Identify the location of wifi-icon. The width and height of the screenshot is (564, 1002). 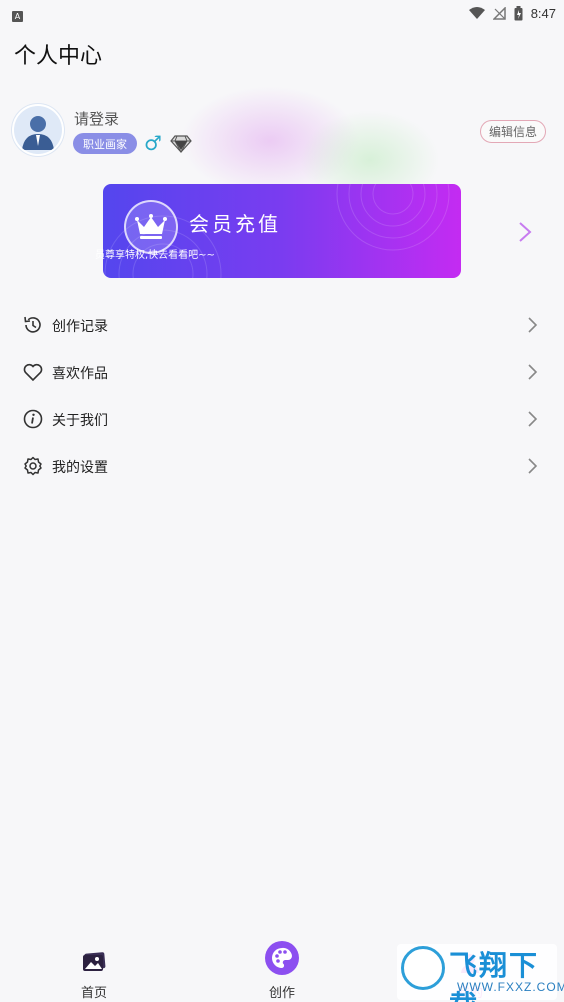
(476, 12).